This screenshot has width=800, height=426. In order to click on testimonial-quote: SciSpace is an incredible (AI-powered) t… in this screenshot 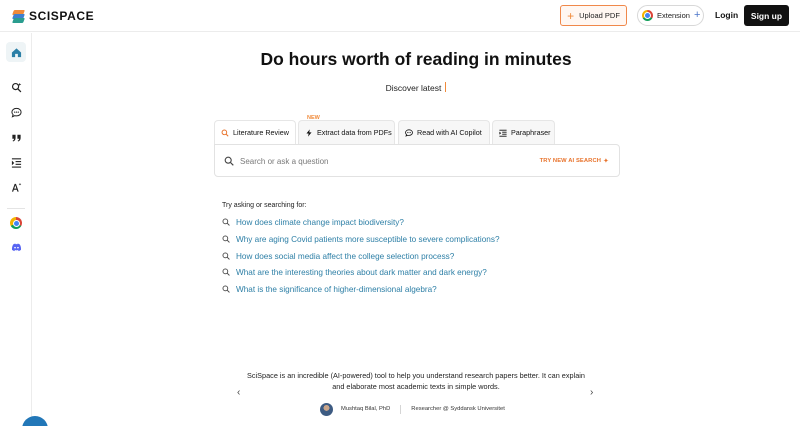, I will do `click(416, 381)`.